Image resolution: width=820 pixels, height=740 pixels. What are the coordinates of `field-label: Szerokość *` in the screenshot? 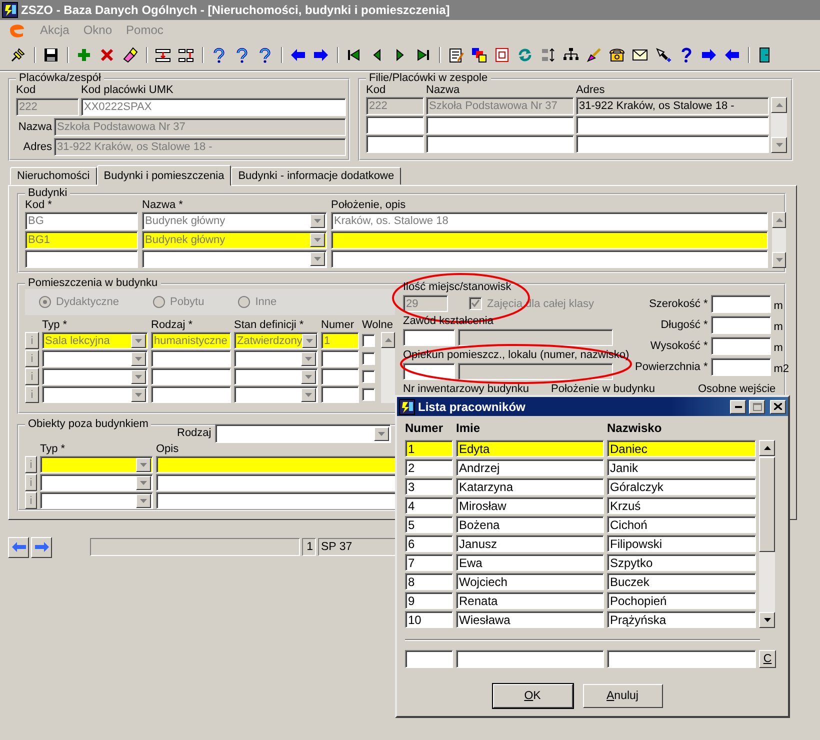 It's located at (678, 304).